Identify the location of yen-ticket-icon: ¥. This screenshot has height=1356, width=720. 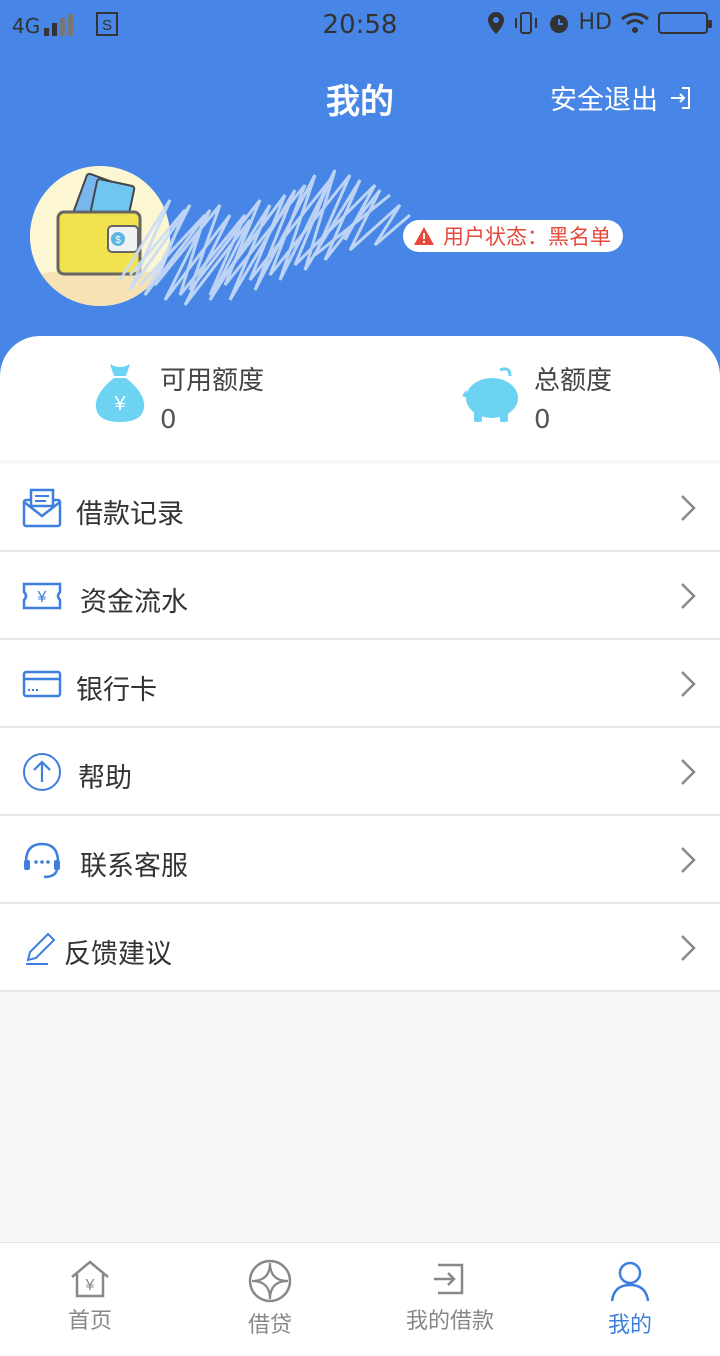
(42, 596).